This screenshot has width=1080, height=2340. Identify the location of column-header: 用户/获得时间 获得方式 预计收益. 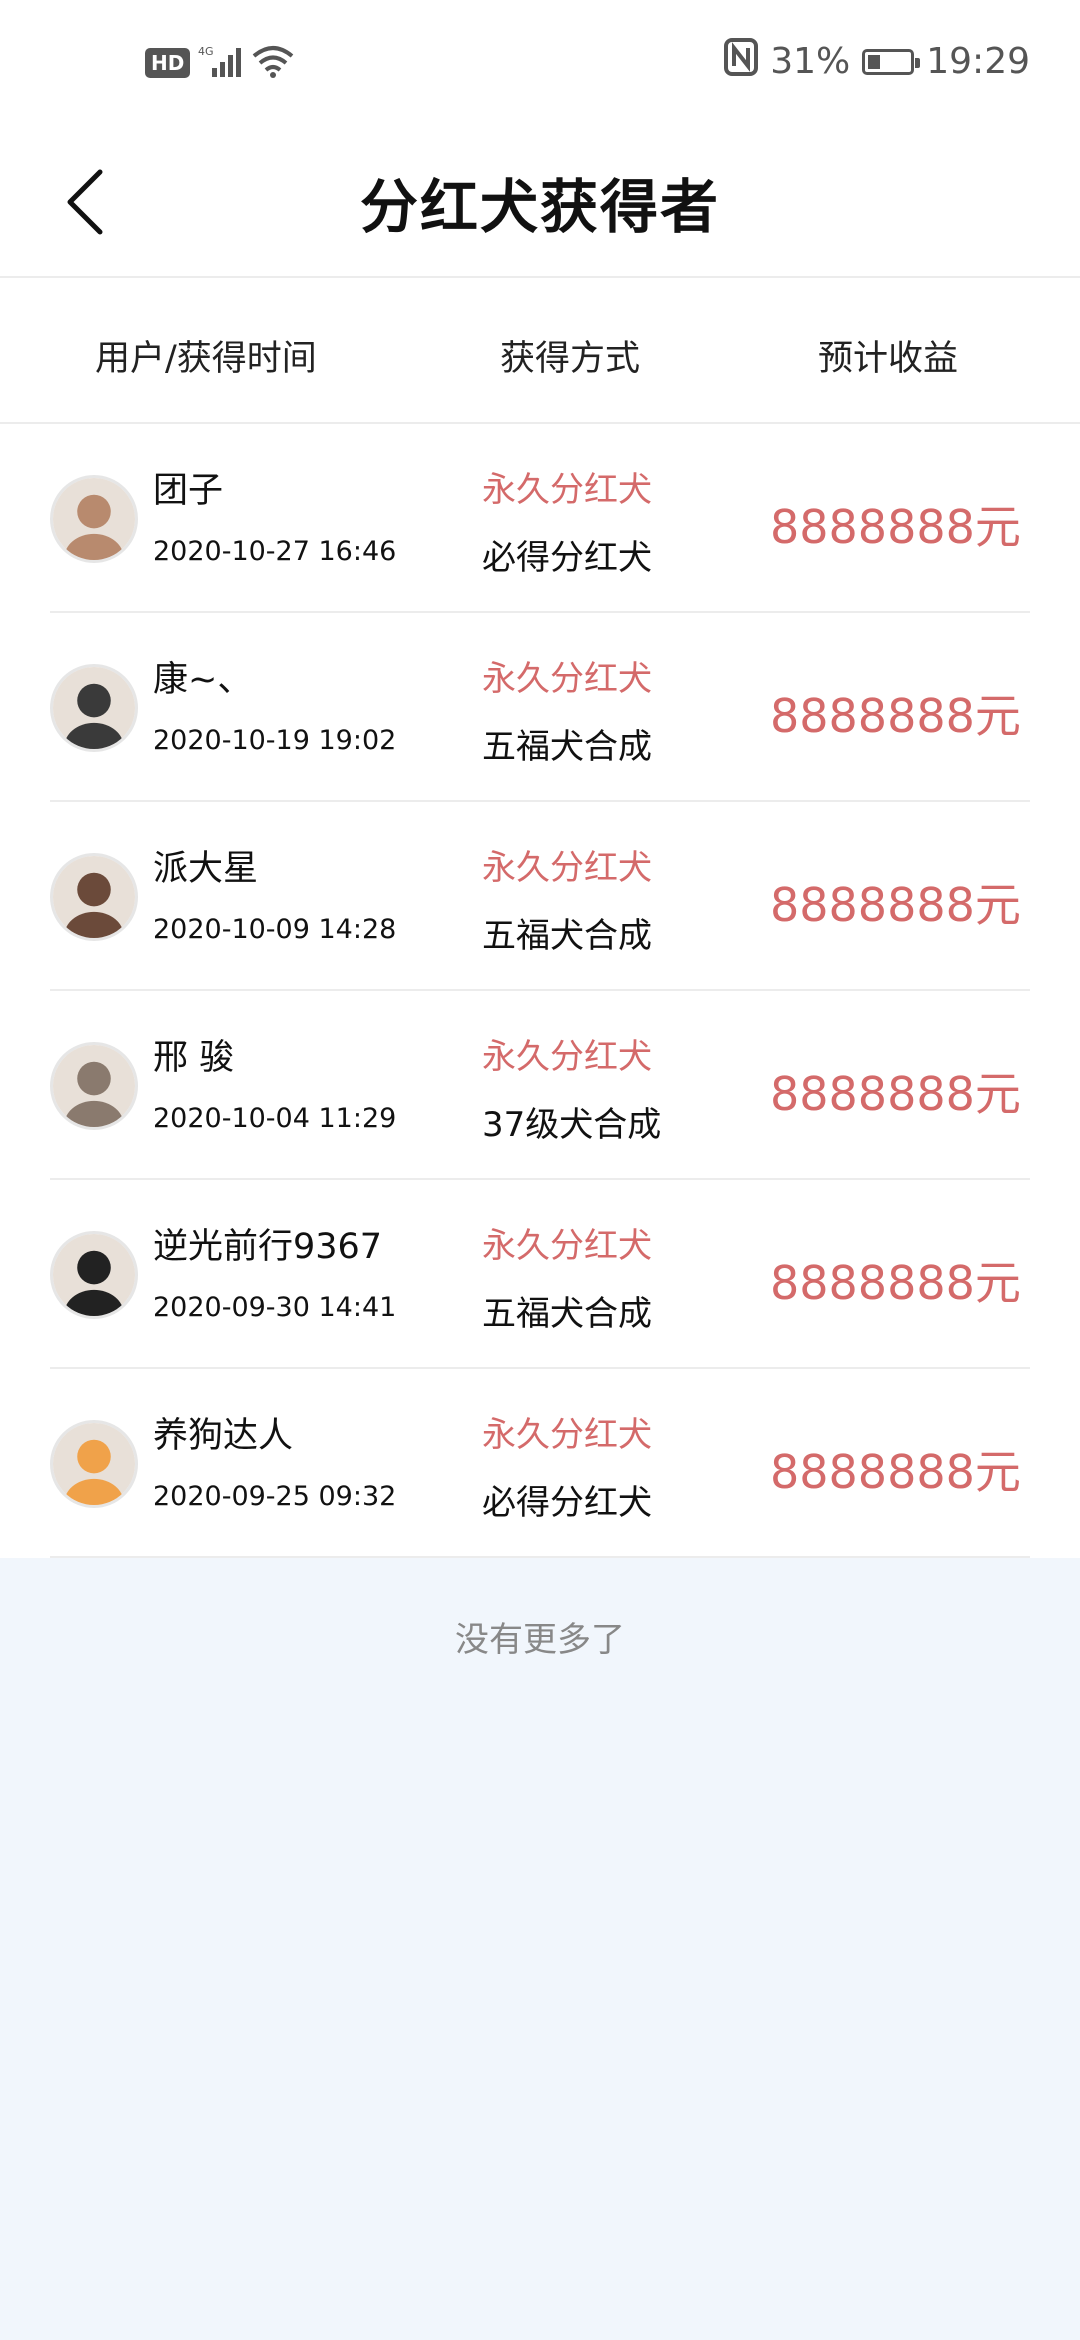
(540, 351).